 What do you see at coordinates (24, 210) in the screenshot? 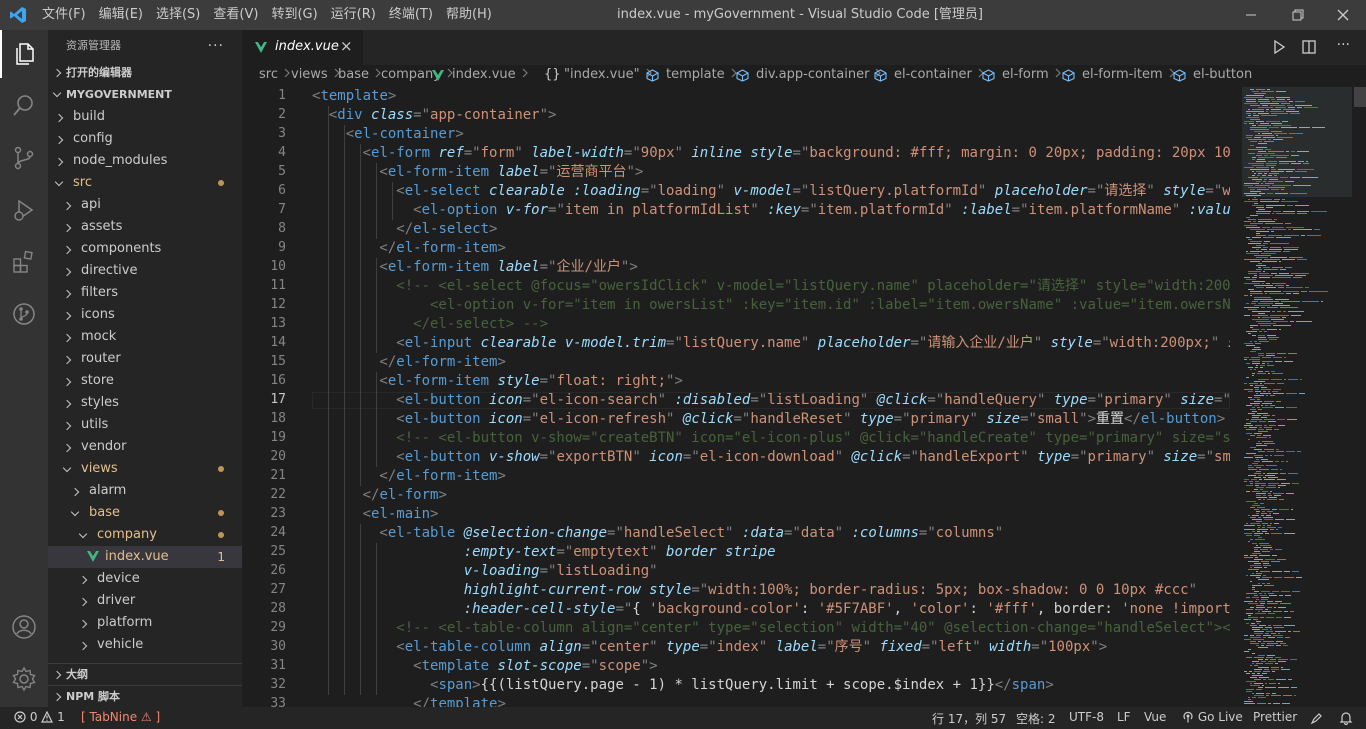
I see `run-debug-button` at bounding box center [24, 210].